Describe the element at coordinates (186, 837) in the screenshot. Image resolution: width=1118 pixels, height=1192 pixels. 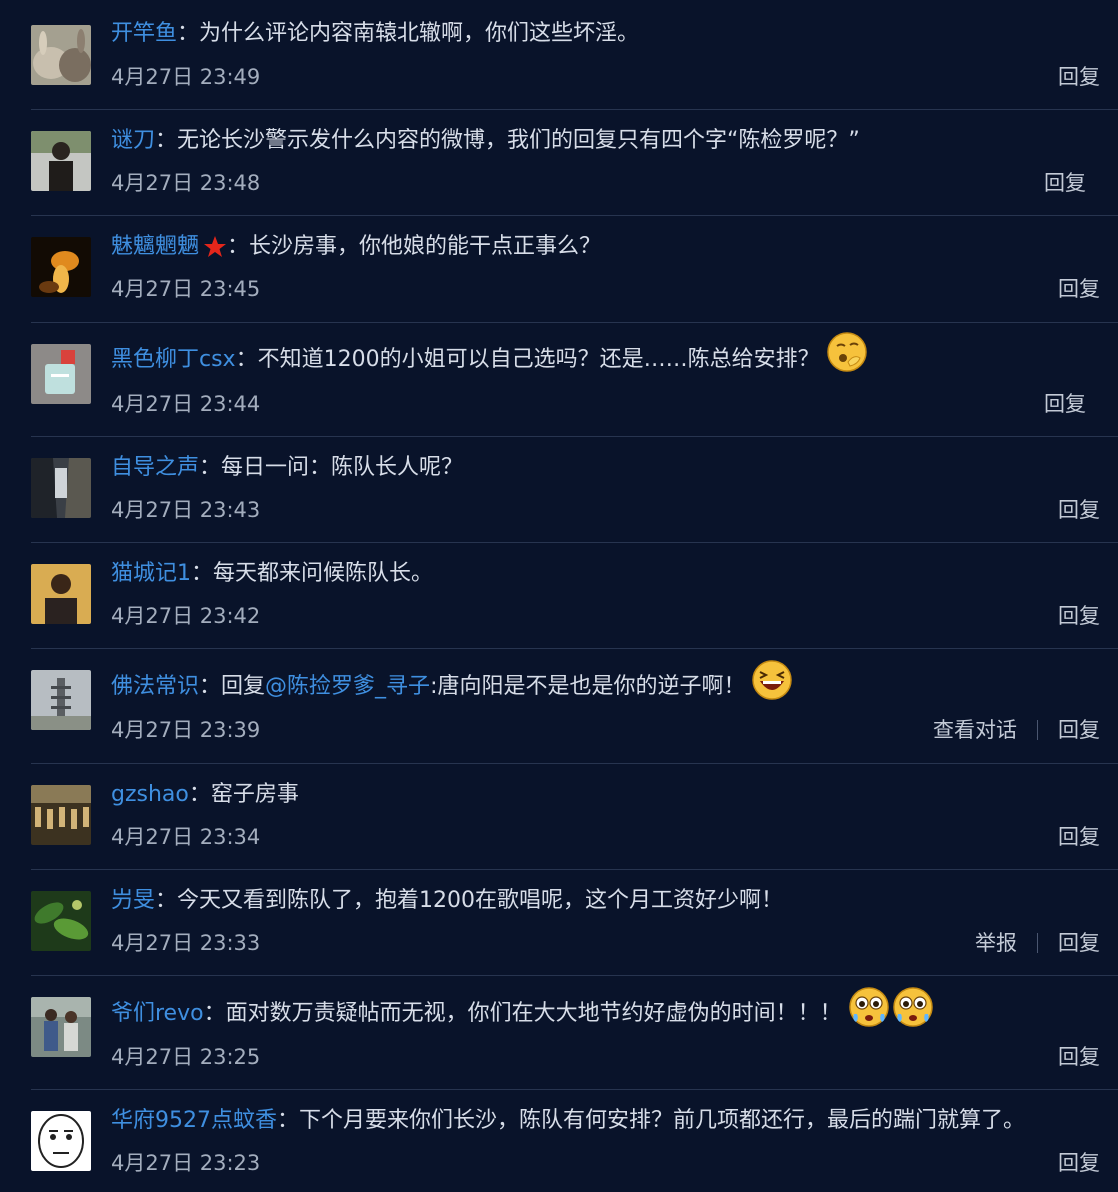
I see `comment-time: 4月27日 23:34` at that location.